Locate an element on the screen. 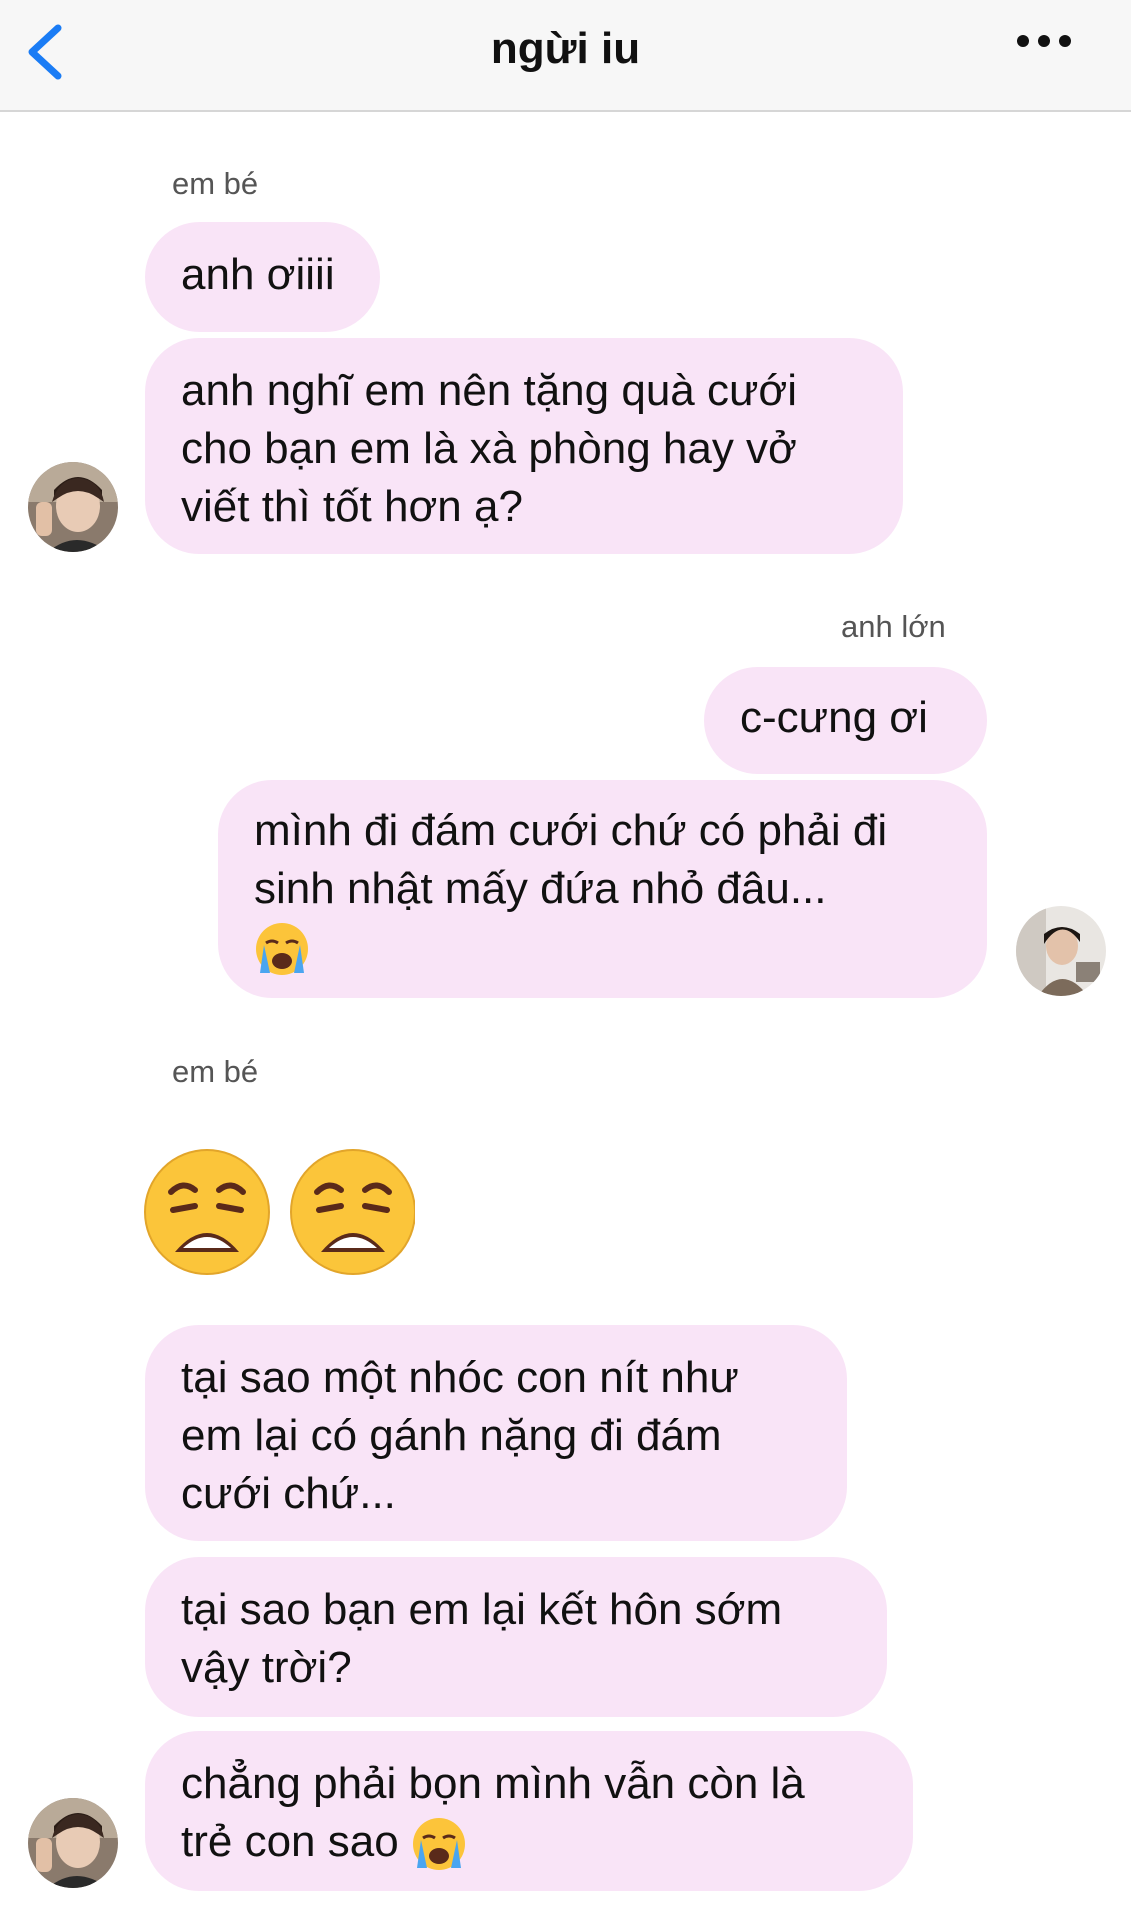 The height and width of the screenshot is (1920, 1131). message-line: tại sao một nhóc con nít như is located at coordinates (460, 1377).